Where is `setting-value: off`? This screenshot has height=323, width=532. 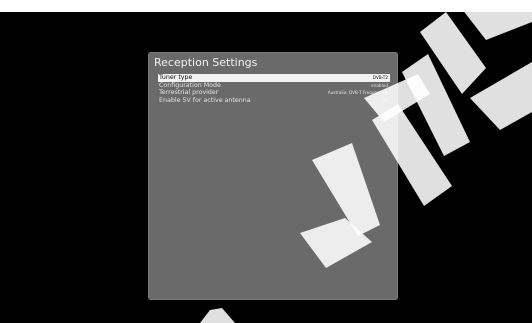 setting-value: off is located at coordinates (385, 100).